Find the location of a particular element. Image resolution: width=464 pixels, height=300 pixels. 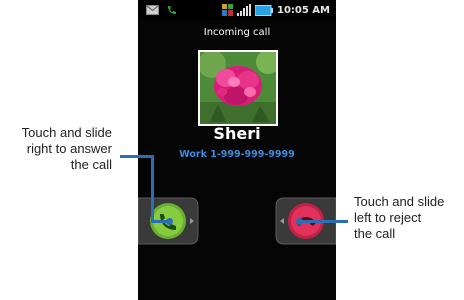

incoming-call-title: Incoming call is located at coordinates (237, 32).